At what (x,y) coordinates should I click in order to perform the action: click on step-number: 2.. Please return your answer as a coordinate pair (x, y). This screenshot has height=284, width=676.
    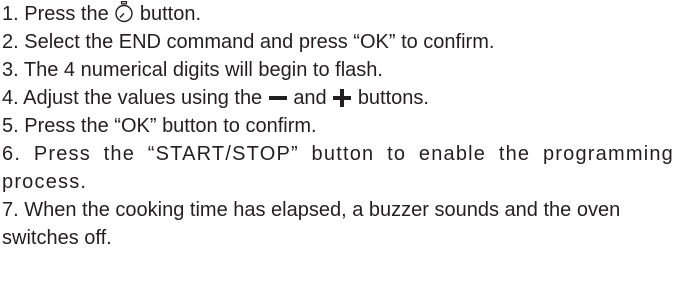
    Looking at the image, I should click on (10, 42).